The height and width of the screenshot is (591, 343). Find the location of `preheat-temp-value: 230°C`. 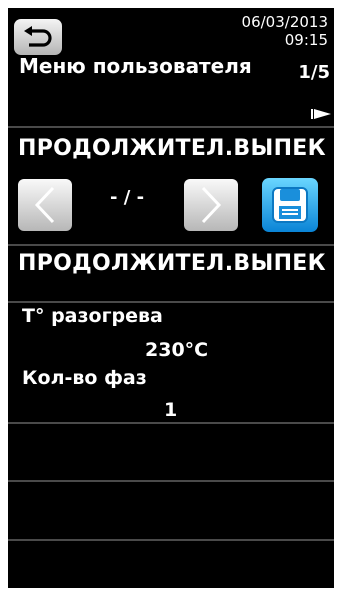

preheat-temp-value: 230°C is located at coordinates (176, 350).